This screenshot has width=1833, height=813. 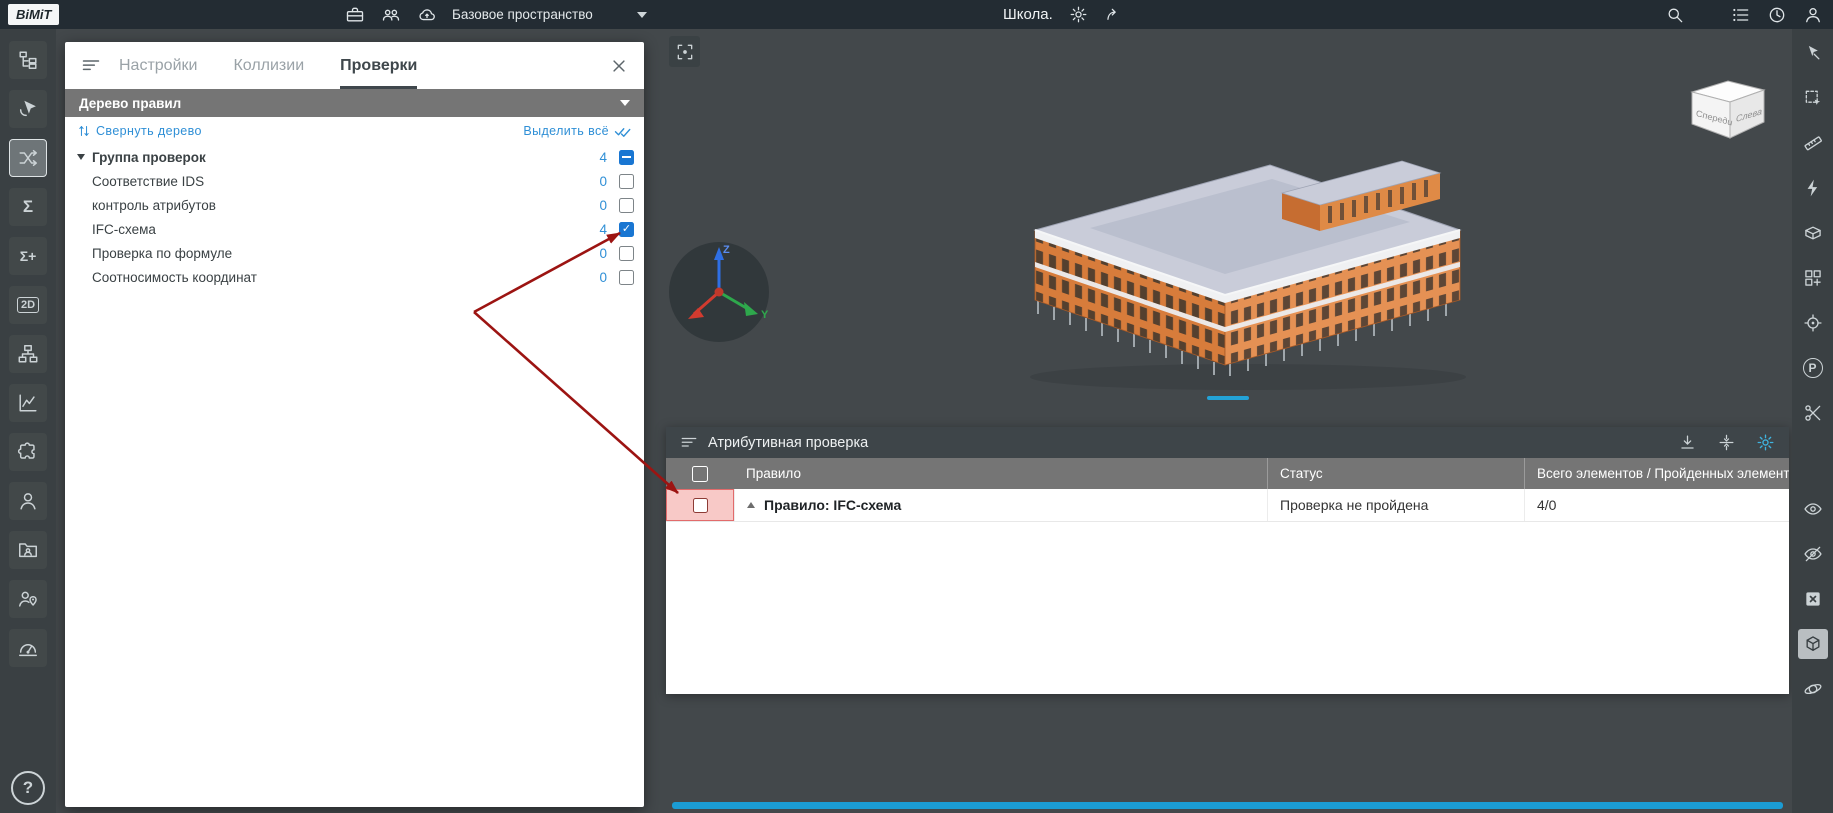 What do you see at coordinates (1227, 805) in the screenshot?
I see `horizontal-scrollbar` at bounding box center [1227, 805].